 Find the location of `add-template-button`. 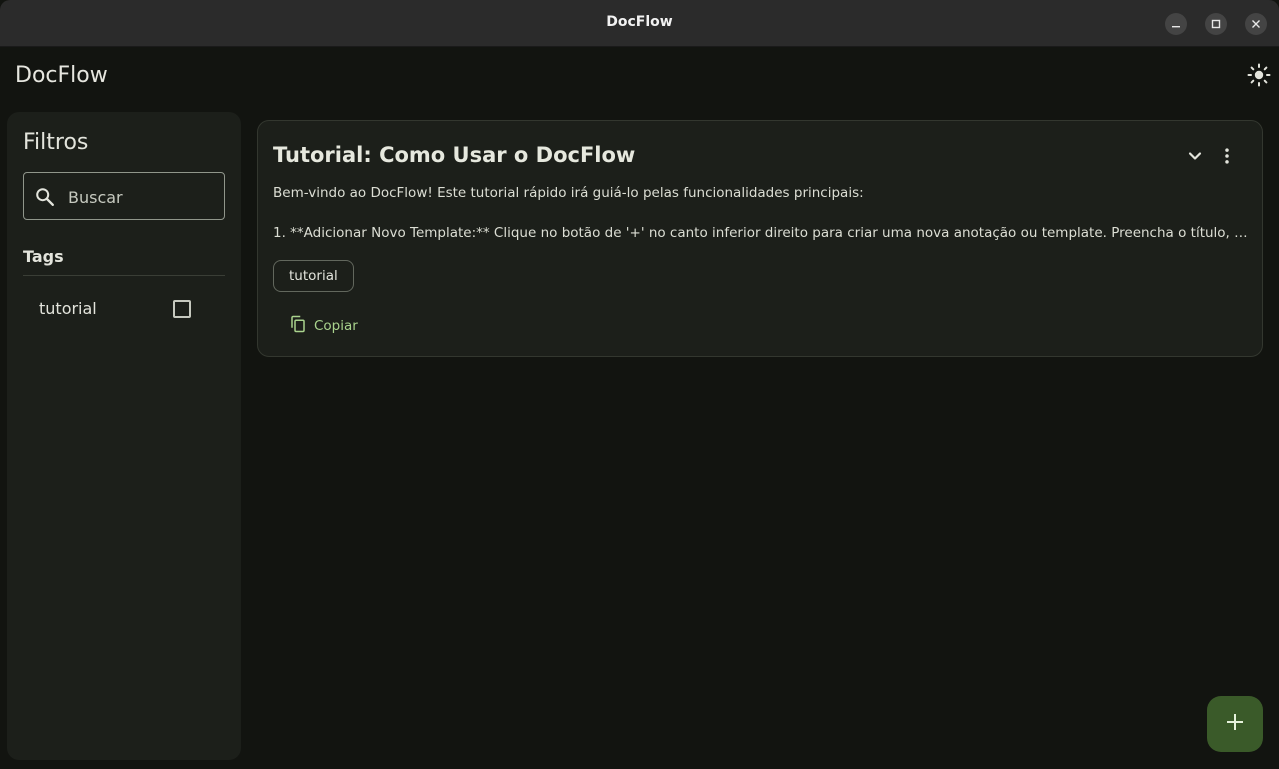

add-template-button is located at coordinates (1235, 724).